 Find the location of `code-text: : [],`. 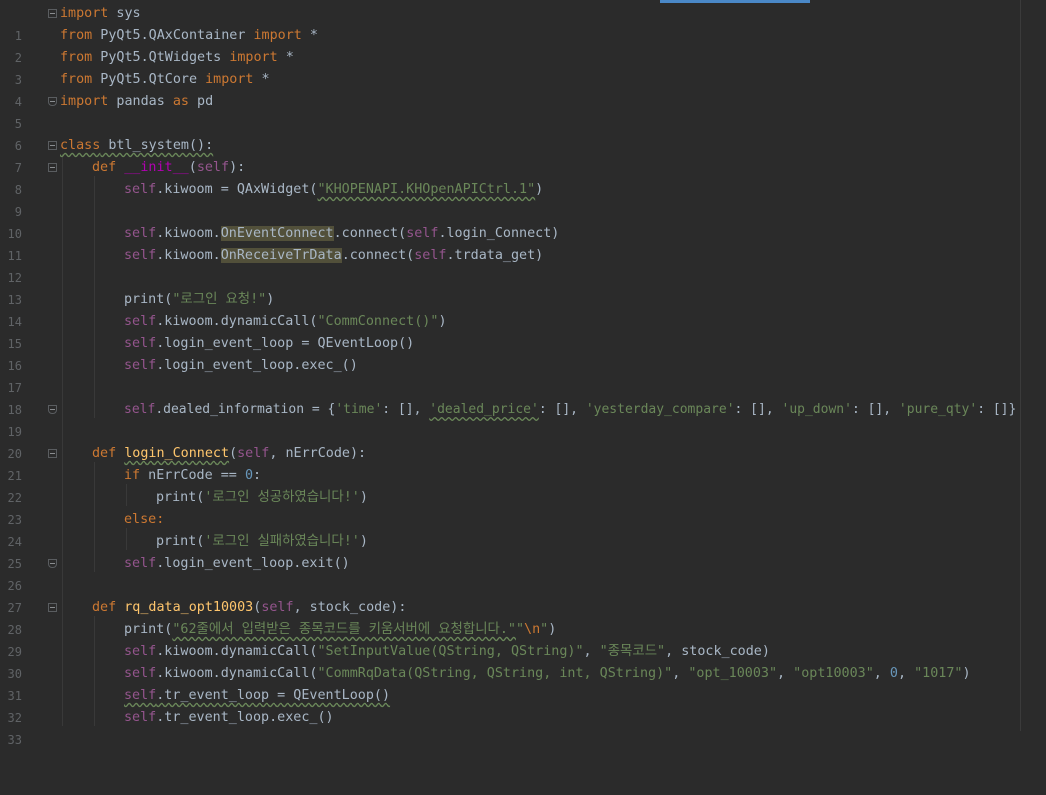

code-text: : [], is located at coordinates (562, 409).